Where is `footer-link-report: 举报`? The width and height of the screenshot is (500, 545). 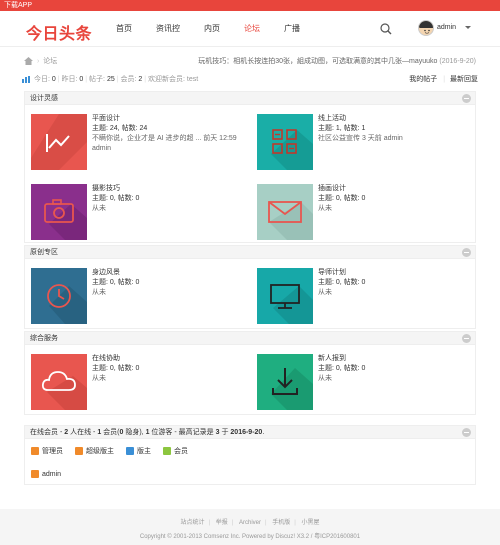 footer-link-report: 举报 is located at coordinates (222, 523).